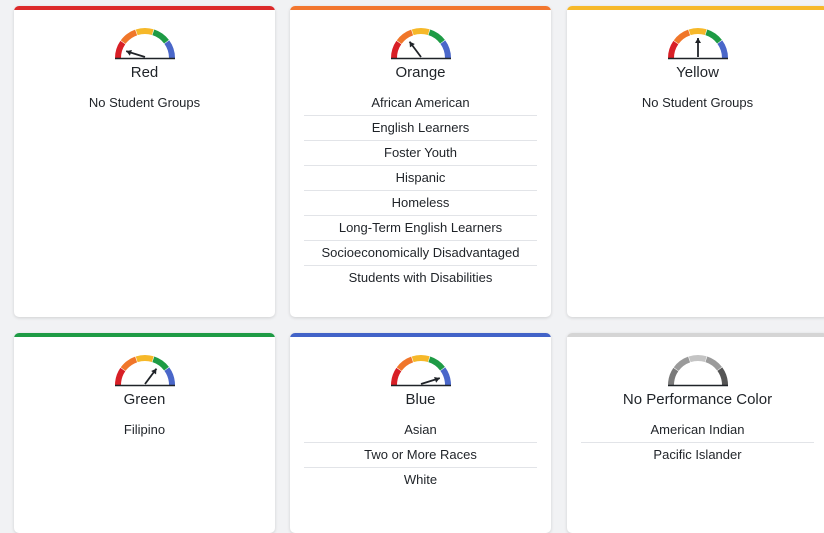 The height and width of the screenshot is (533, 824). I want to click on group-list: Filipino, so click(144, 430).